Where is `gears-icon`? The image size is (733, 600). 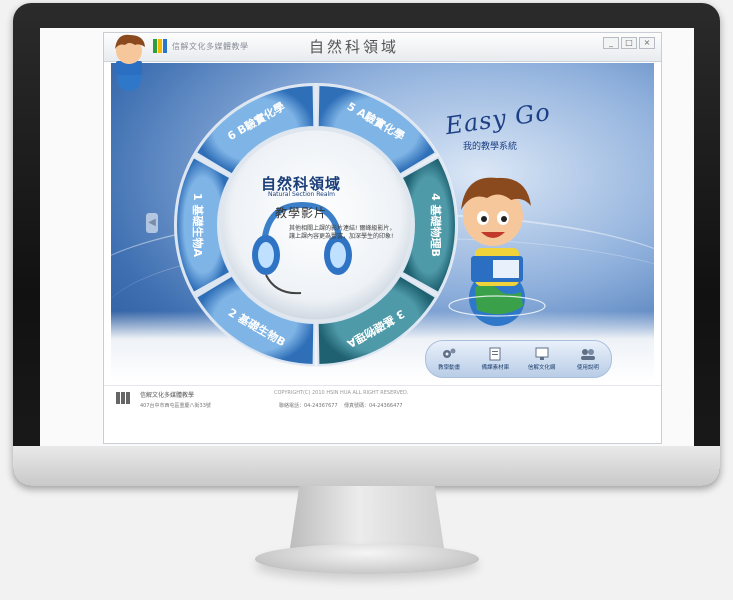
gears-icon is located at coordinates (449, 353).